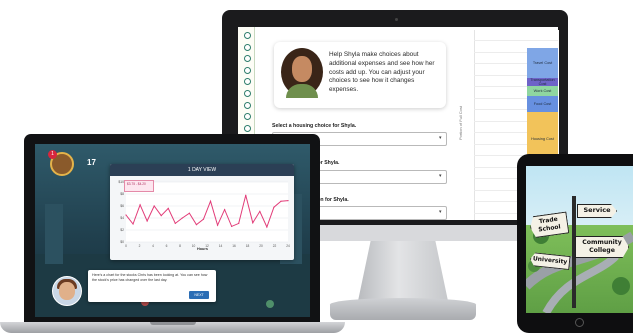 The width and height of the screenshot is (633, 333). What do you see at coordinates (579, 322) in the screenshot?
I see `home-button` at bounding box center [579, 322].